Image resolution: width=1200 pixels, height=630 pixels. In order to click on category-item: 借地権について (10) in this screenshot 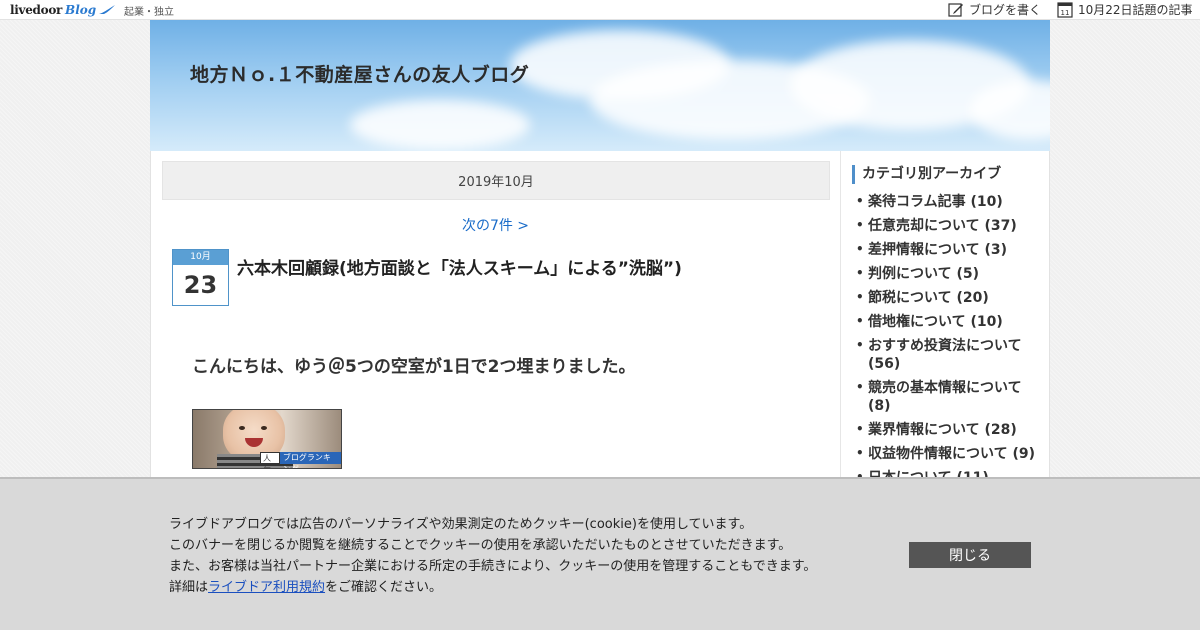, I will do `click(951, 321)`.